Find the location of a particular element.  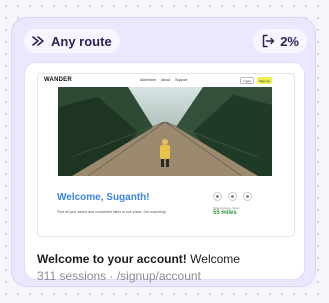

preview-welcome-heading: Welcome, Suganth! is located at coordinates (103, 197).